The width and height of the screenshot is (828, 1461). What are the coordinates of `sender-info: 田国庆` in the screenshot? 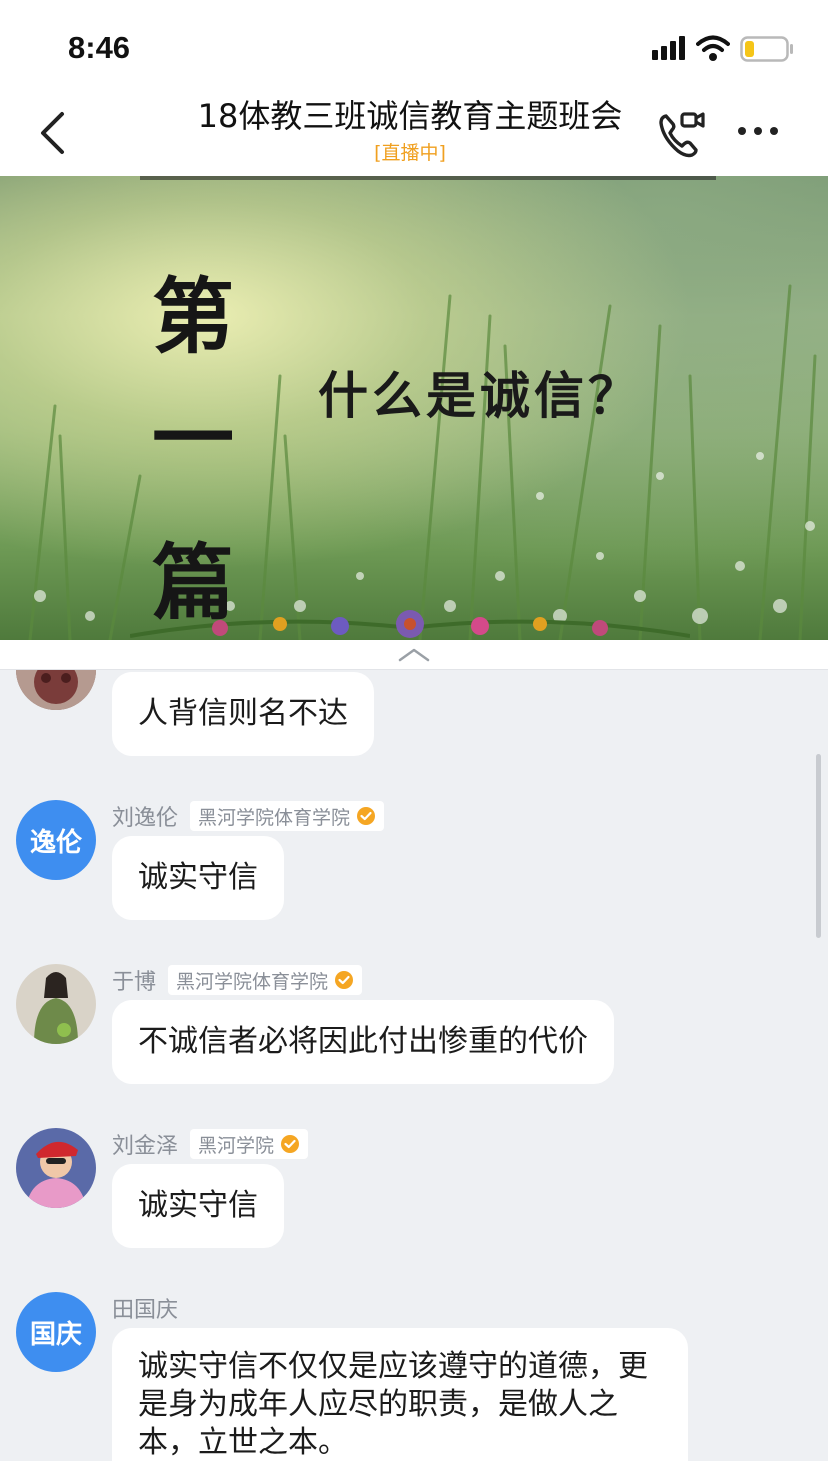 It's located at (151, 1308).